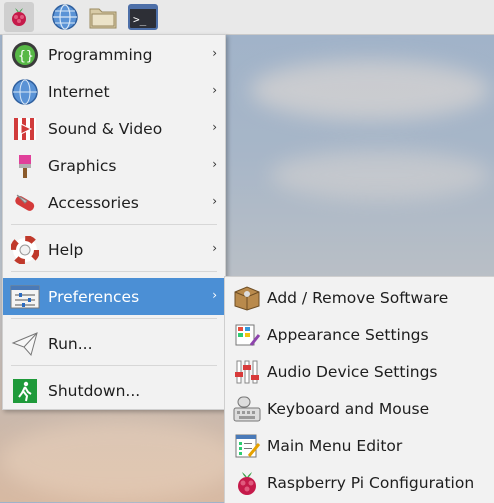  What do you see at coordinates (100, 54) in the screenshot?
I see `menu-item-label: Programming` at bounding box center [100, 54].